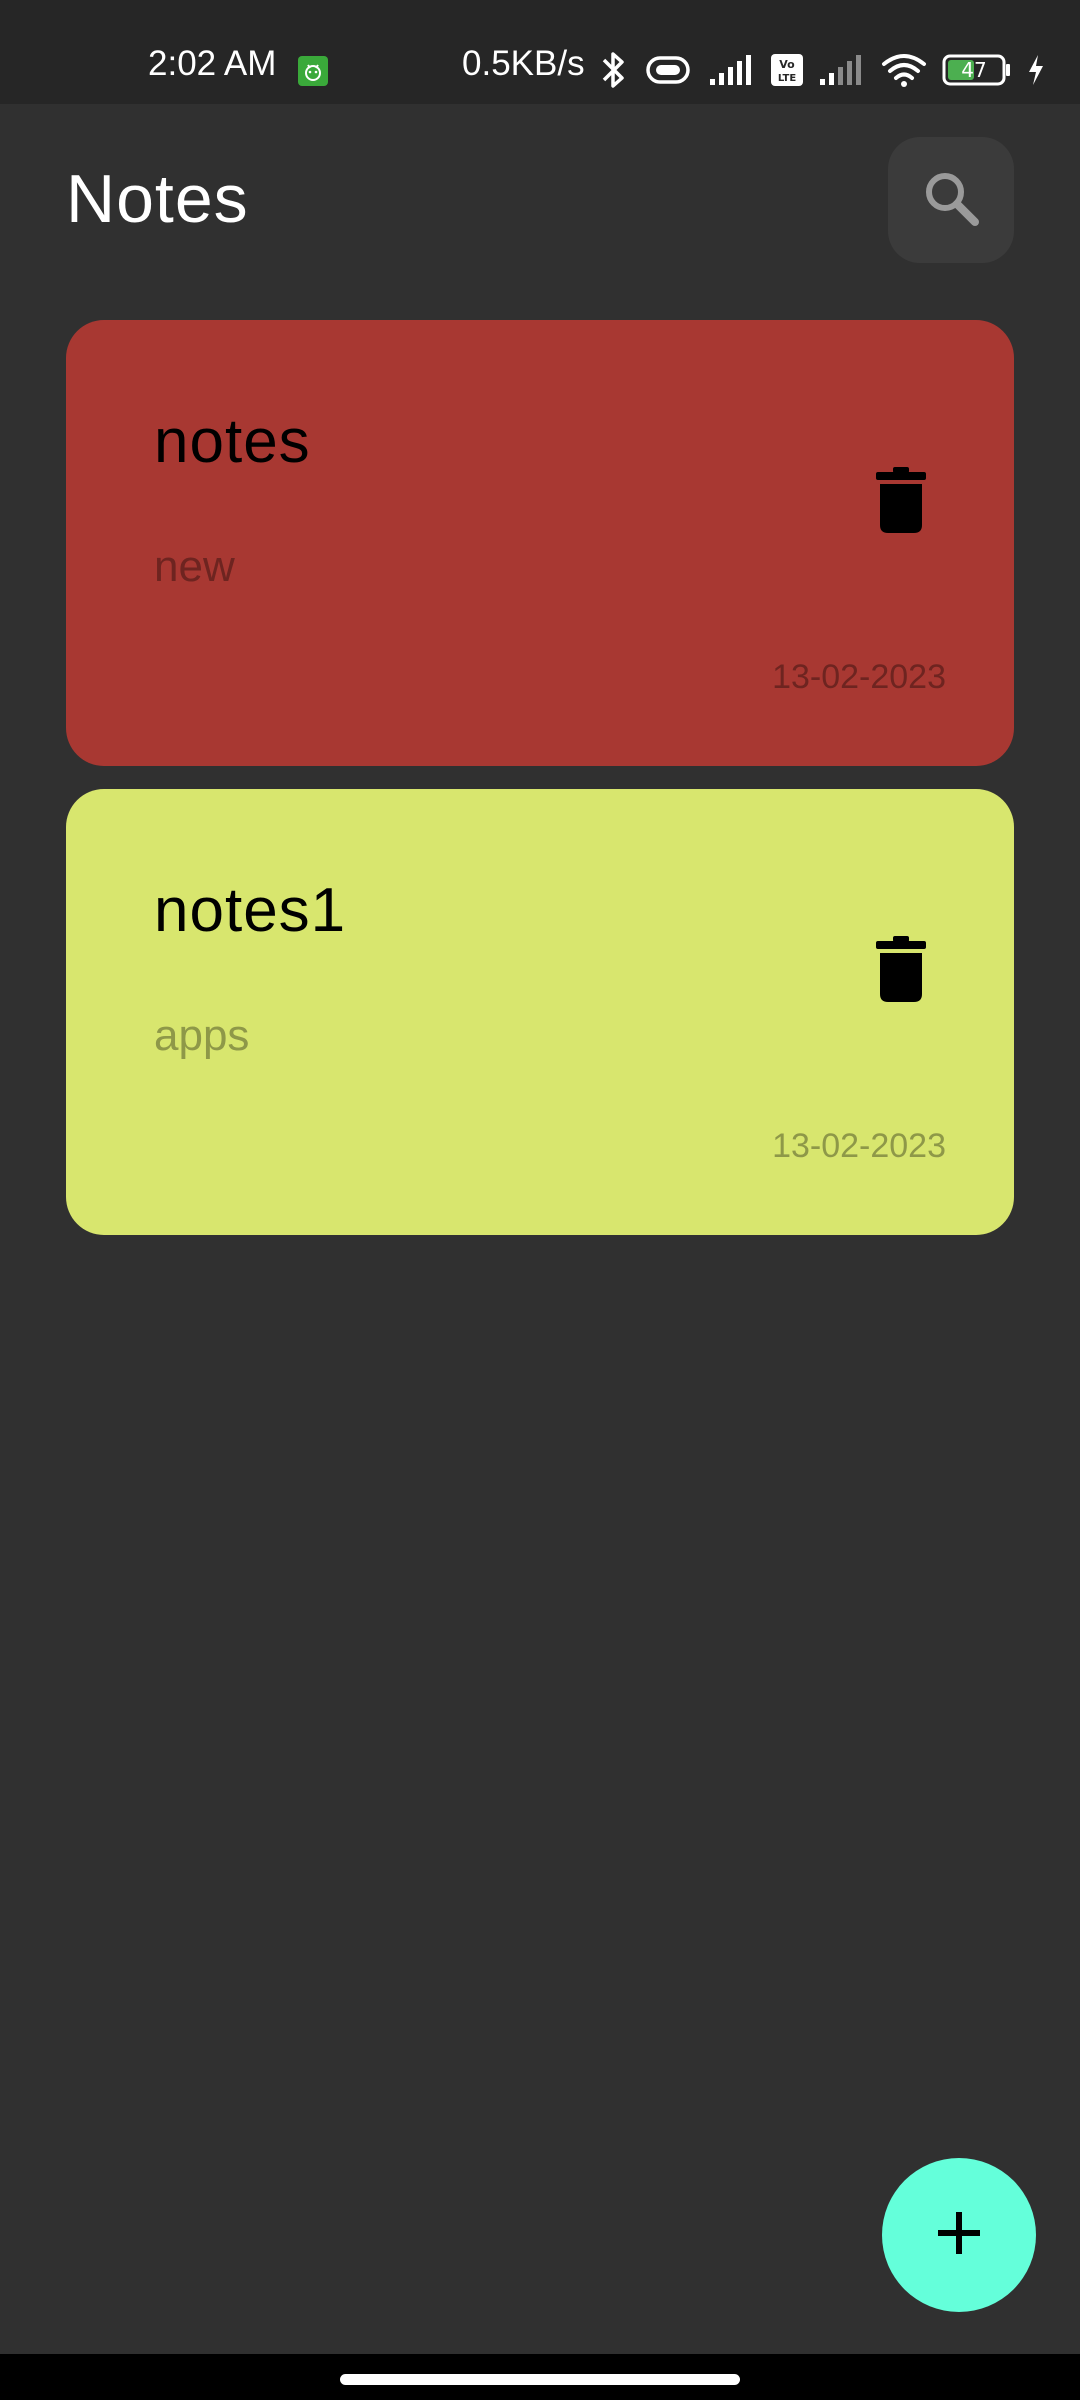 This screenshot has height=2400, width=1080. What do you see at coordinates (313, 71) in the screenshot?
I see `app-notification-icon` at bounding box center [313, 71].